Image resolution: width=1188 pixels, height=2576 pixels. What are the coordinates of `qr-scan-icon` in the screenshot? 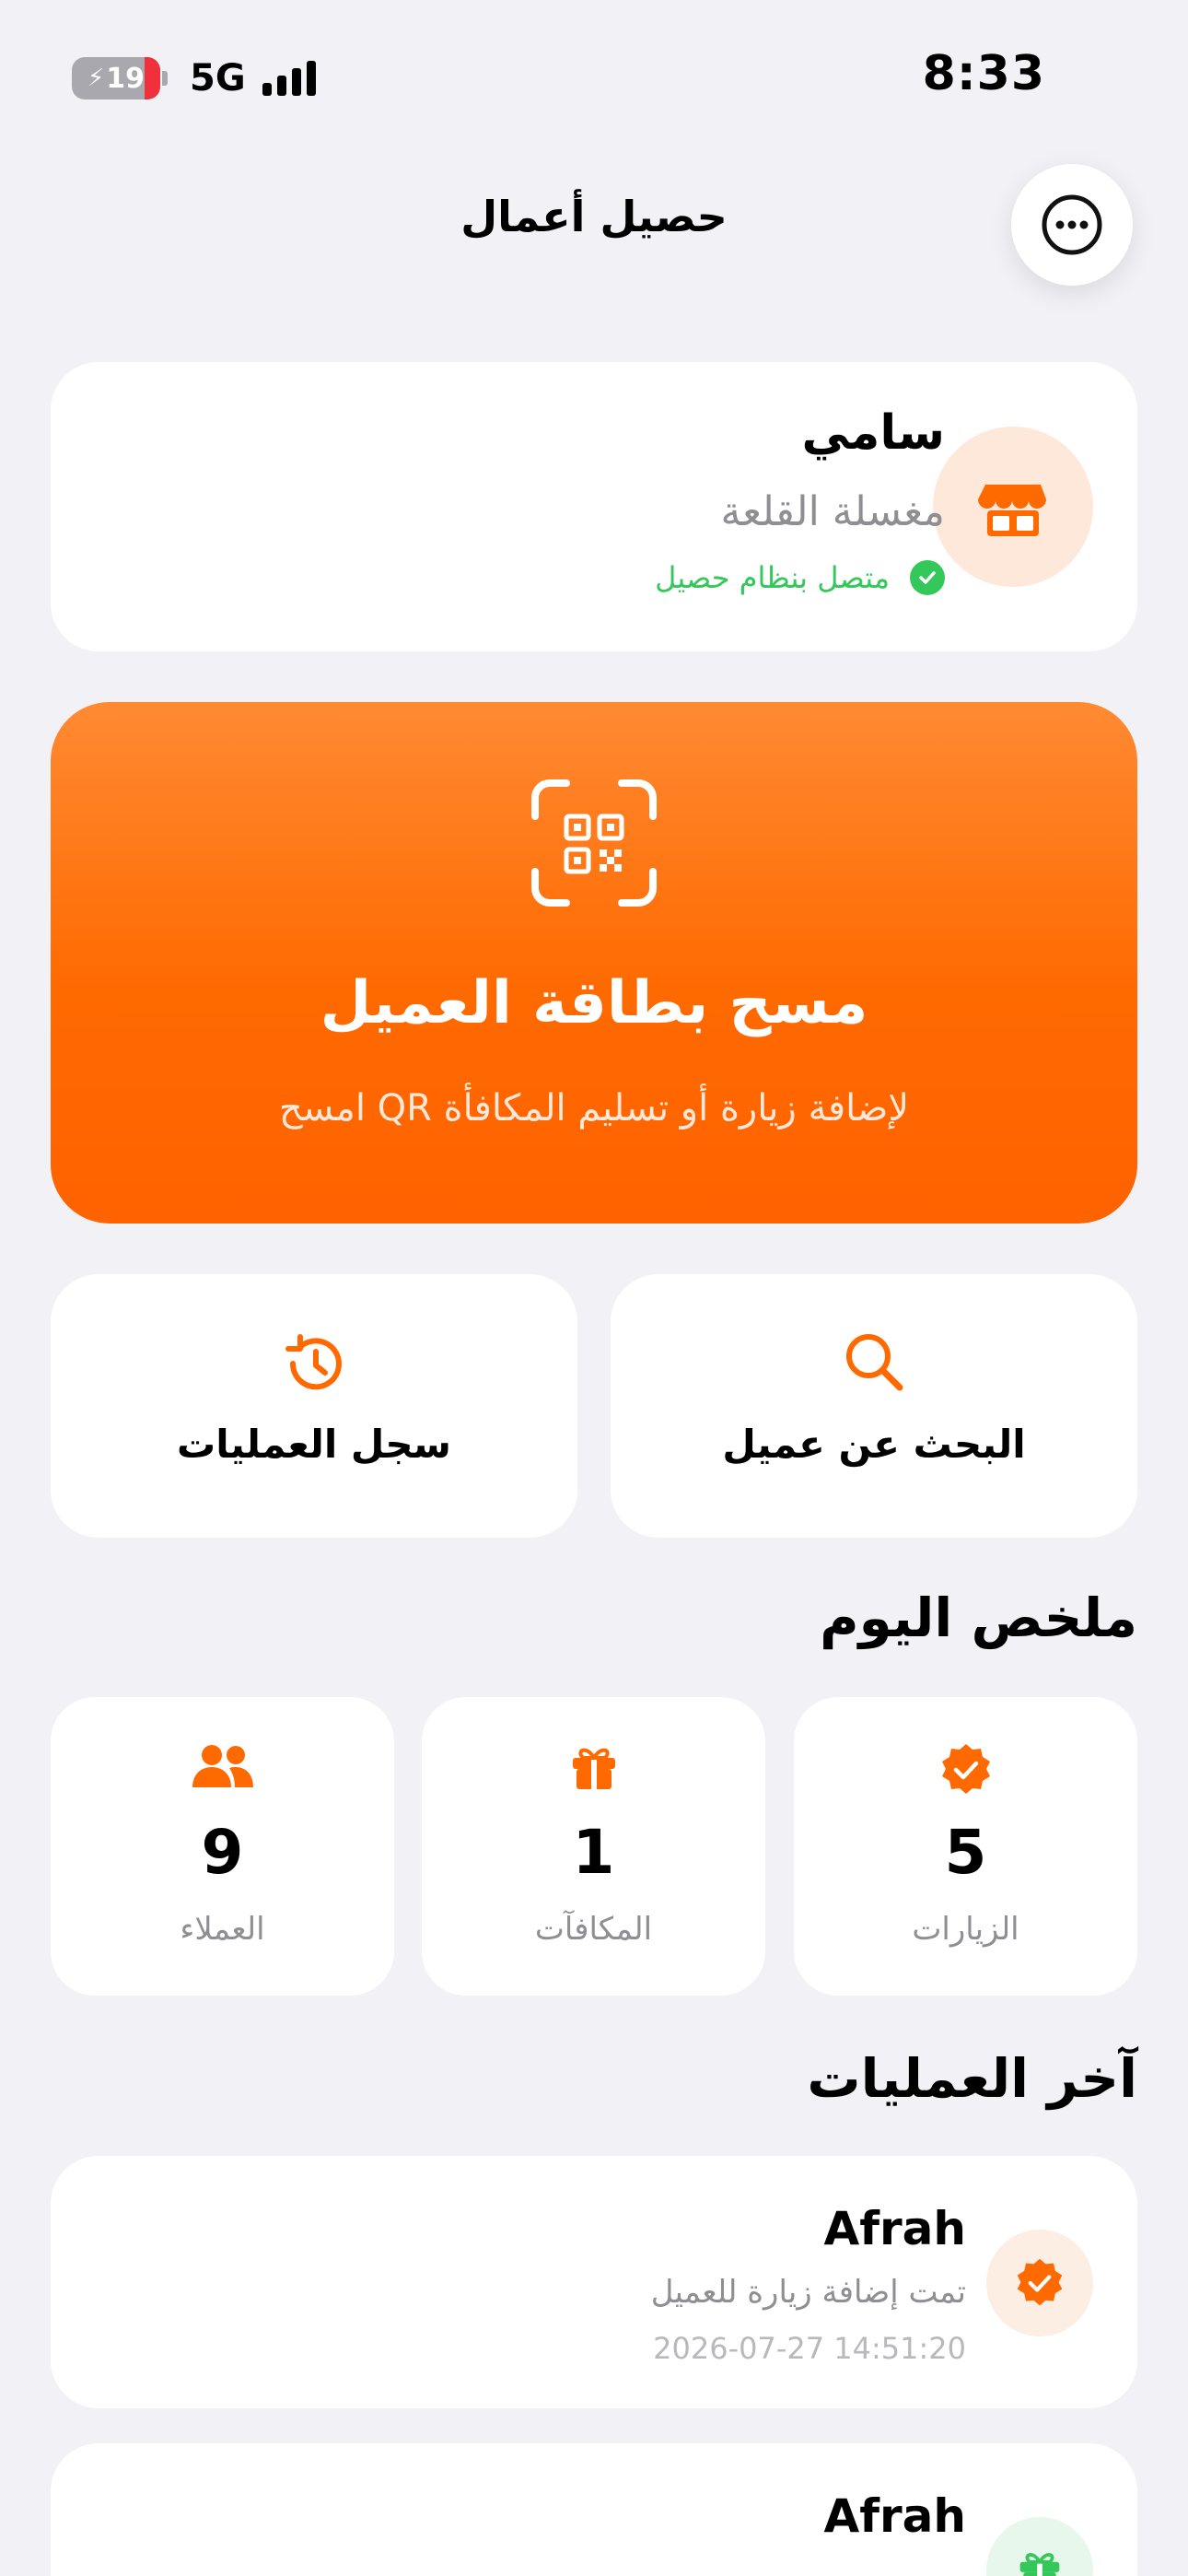 It's located at (594, 843).